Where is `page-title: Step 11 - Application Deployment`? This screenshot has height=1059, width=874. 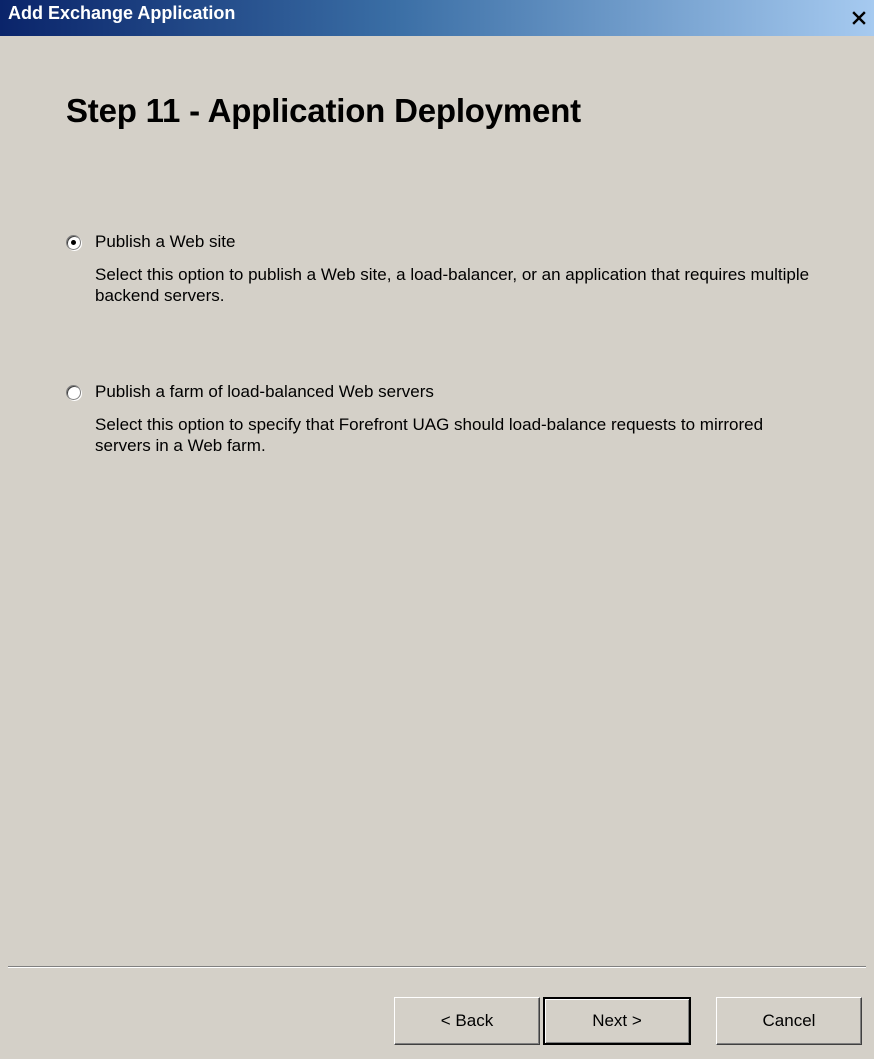 page-title: Step 11 - Application Deployment is located at coordinates (323, 110).